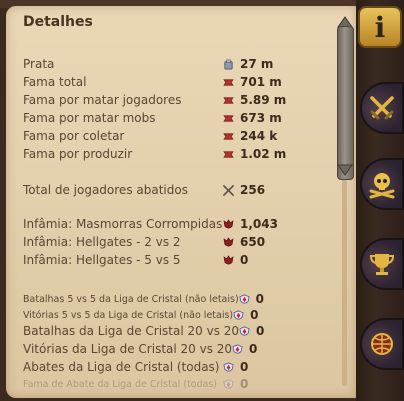 The height and width of the screenshot is (401, 404). What do you see at coordinates (261, 82) in the screenshot?
I see `stat-number: 701 m` at bounding box center [261, 82].